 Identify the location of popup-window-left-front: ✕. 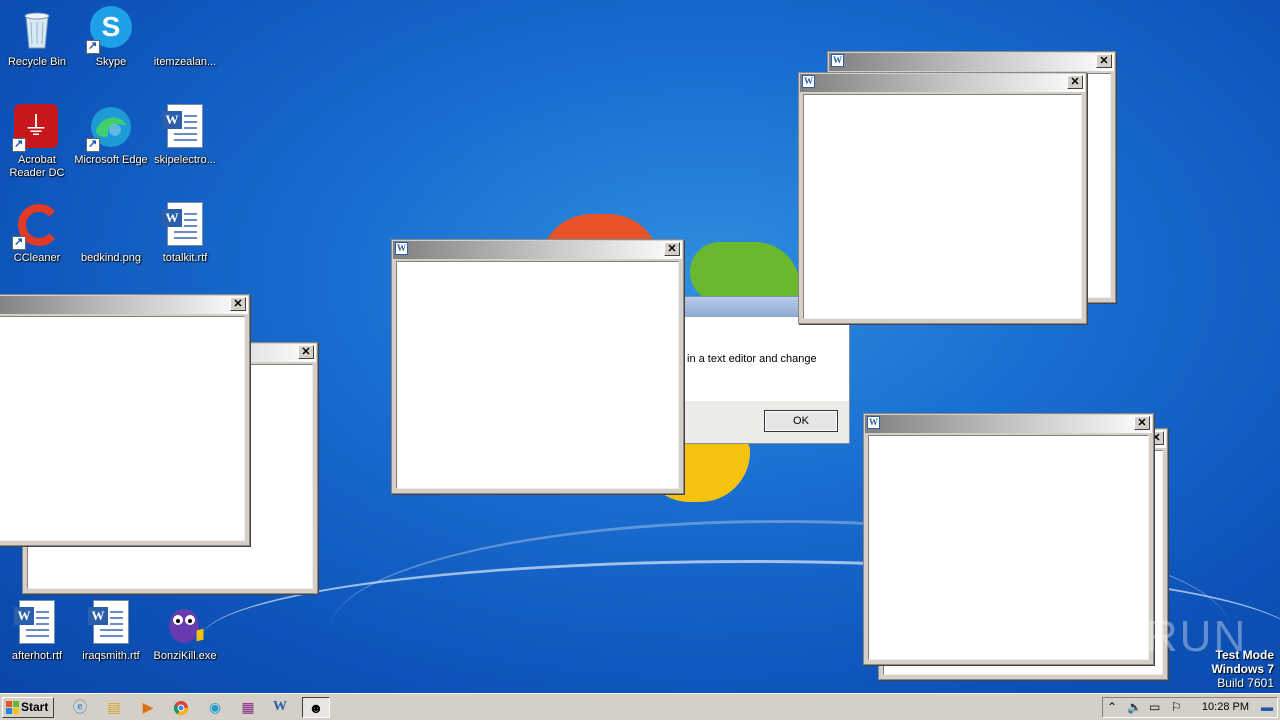
(125, 420).